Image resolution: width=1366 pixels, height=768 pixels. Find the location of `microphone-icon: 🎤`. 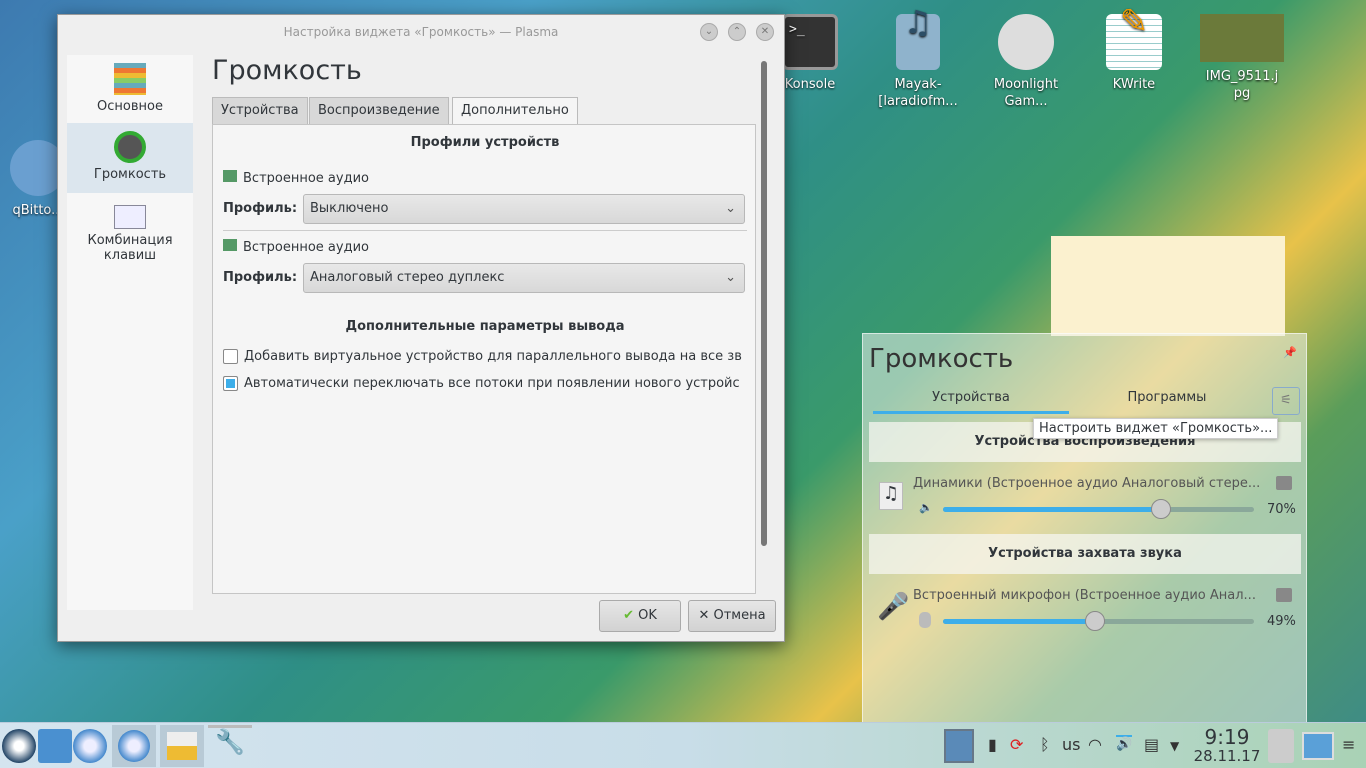

microphone-icon: 🎤 is located at coordinates (893, 607).